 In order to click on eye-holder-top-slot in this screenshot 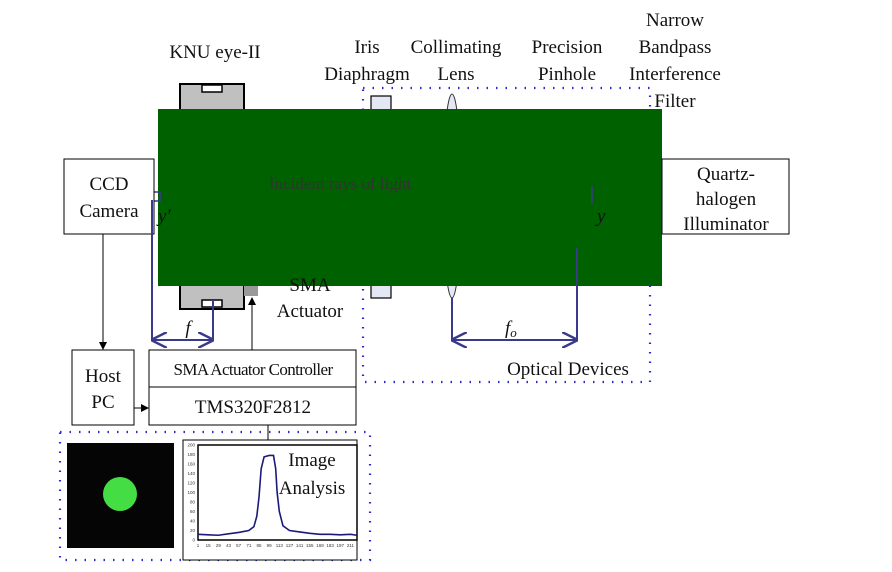, I will do `click(212, 88)`.